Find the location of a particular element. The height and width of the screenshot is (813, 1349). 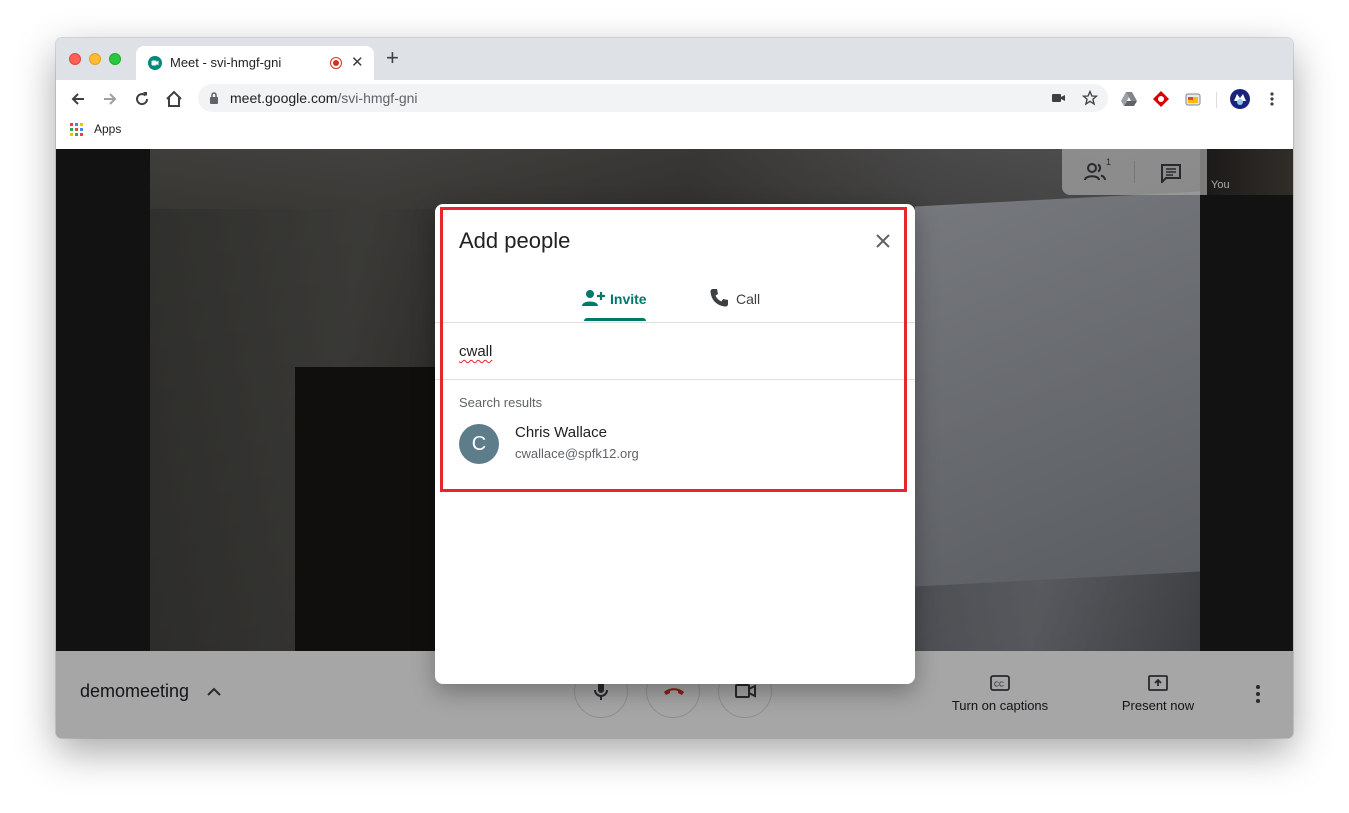

home-icon is located at coordinates (174, 99).